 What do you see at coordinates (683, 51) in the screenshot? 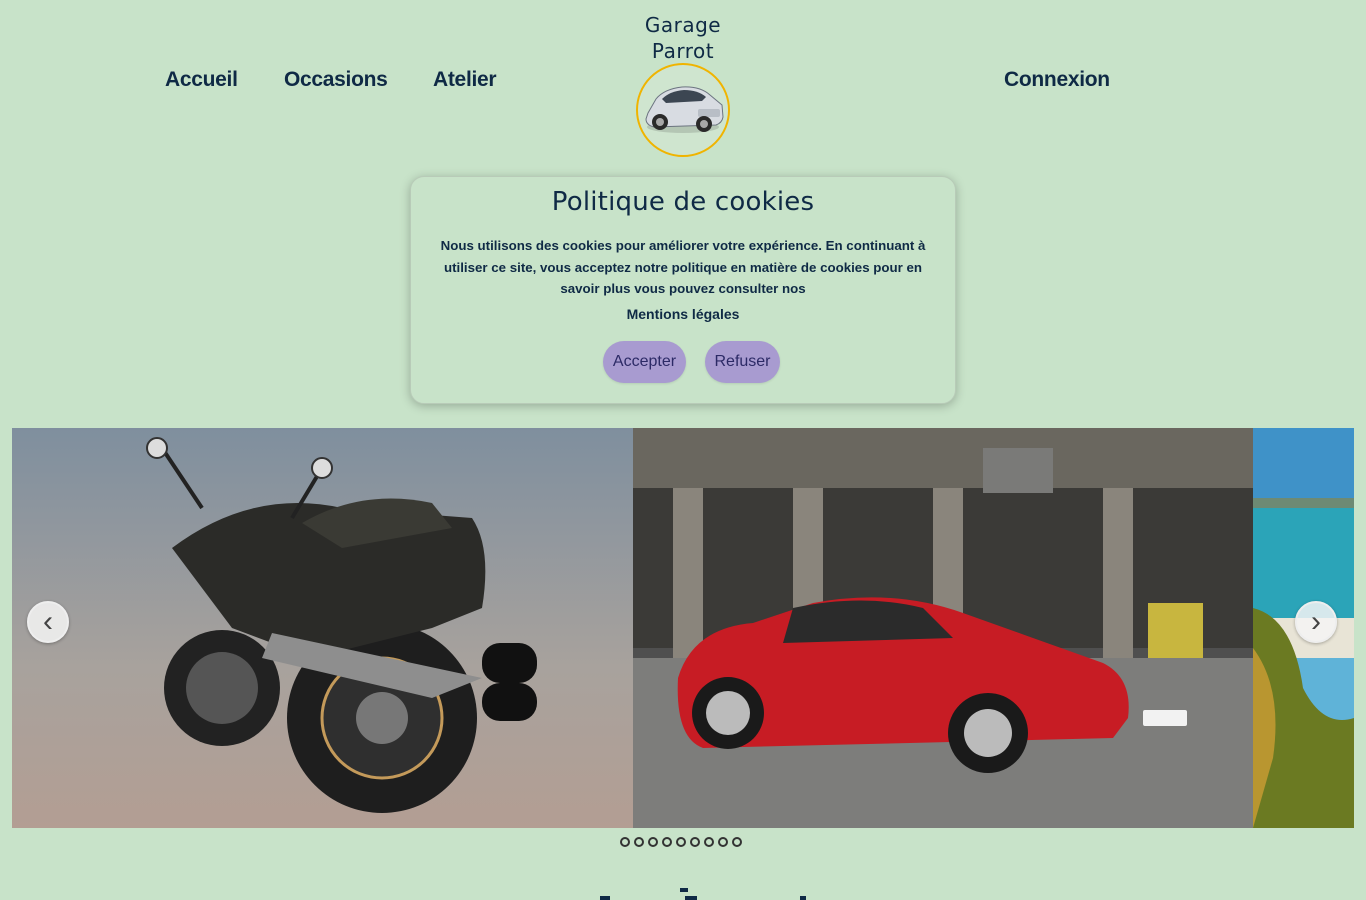
I see `brand-line-2: Parrot` at bounding box center [683, 51].